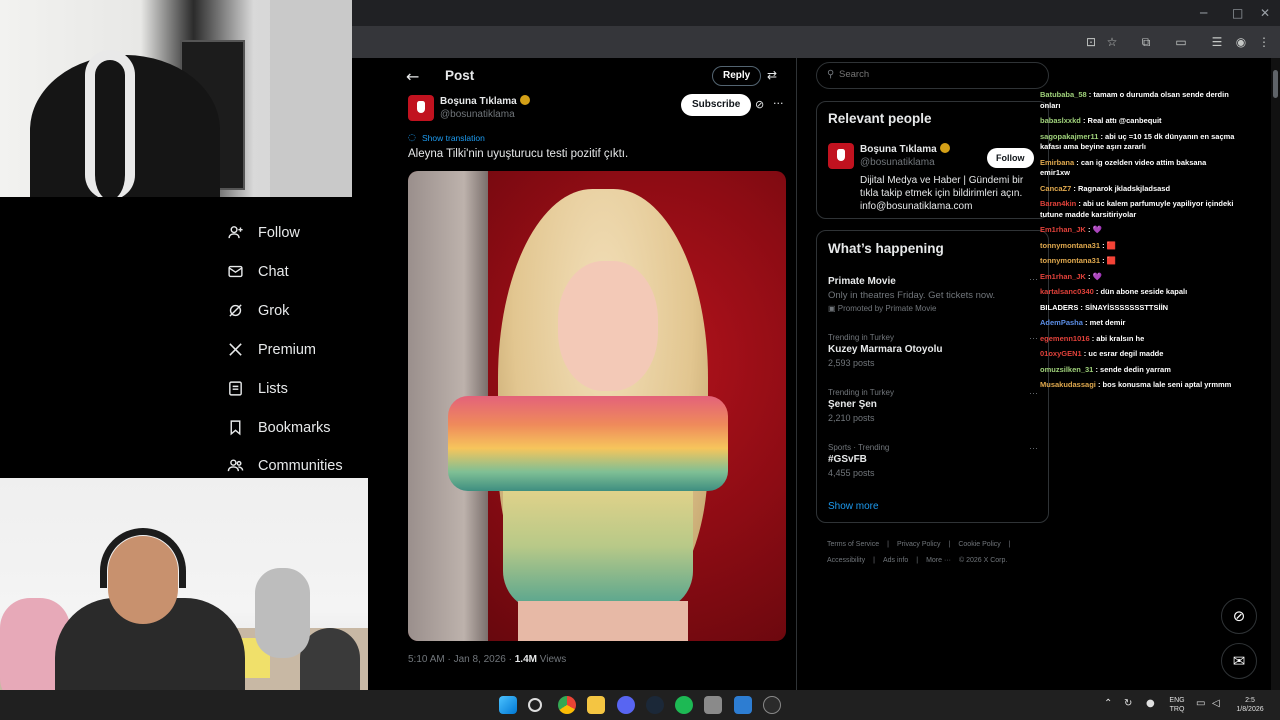  What do you see at coordinates (453, 138) in the screenshot?
I see `show-translation-link: Show translation` at bounding box center [453, 138].